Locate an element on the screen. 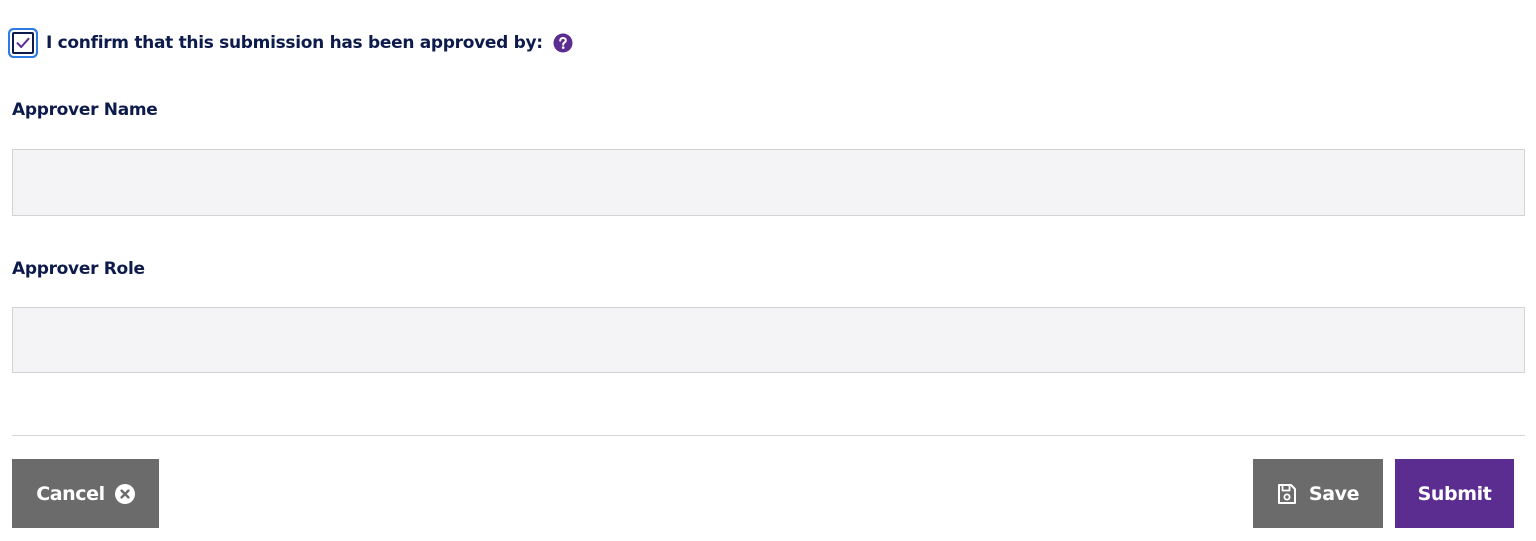 This screenshot has width=1536, height=541. cancel-button-label: Cancel is located at coordinates (70, 493).